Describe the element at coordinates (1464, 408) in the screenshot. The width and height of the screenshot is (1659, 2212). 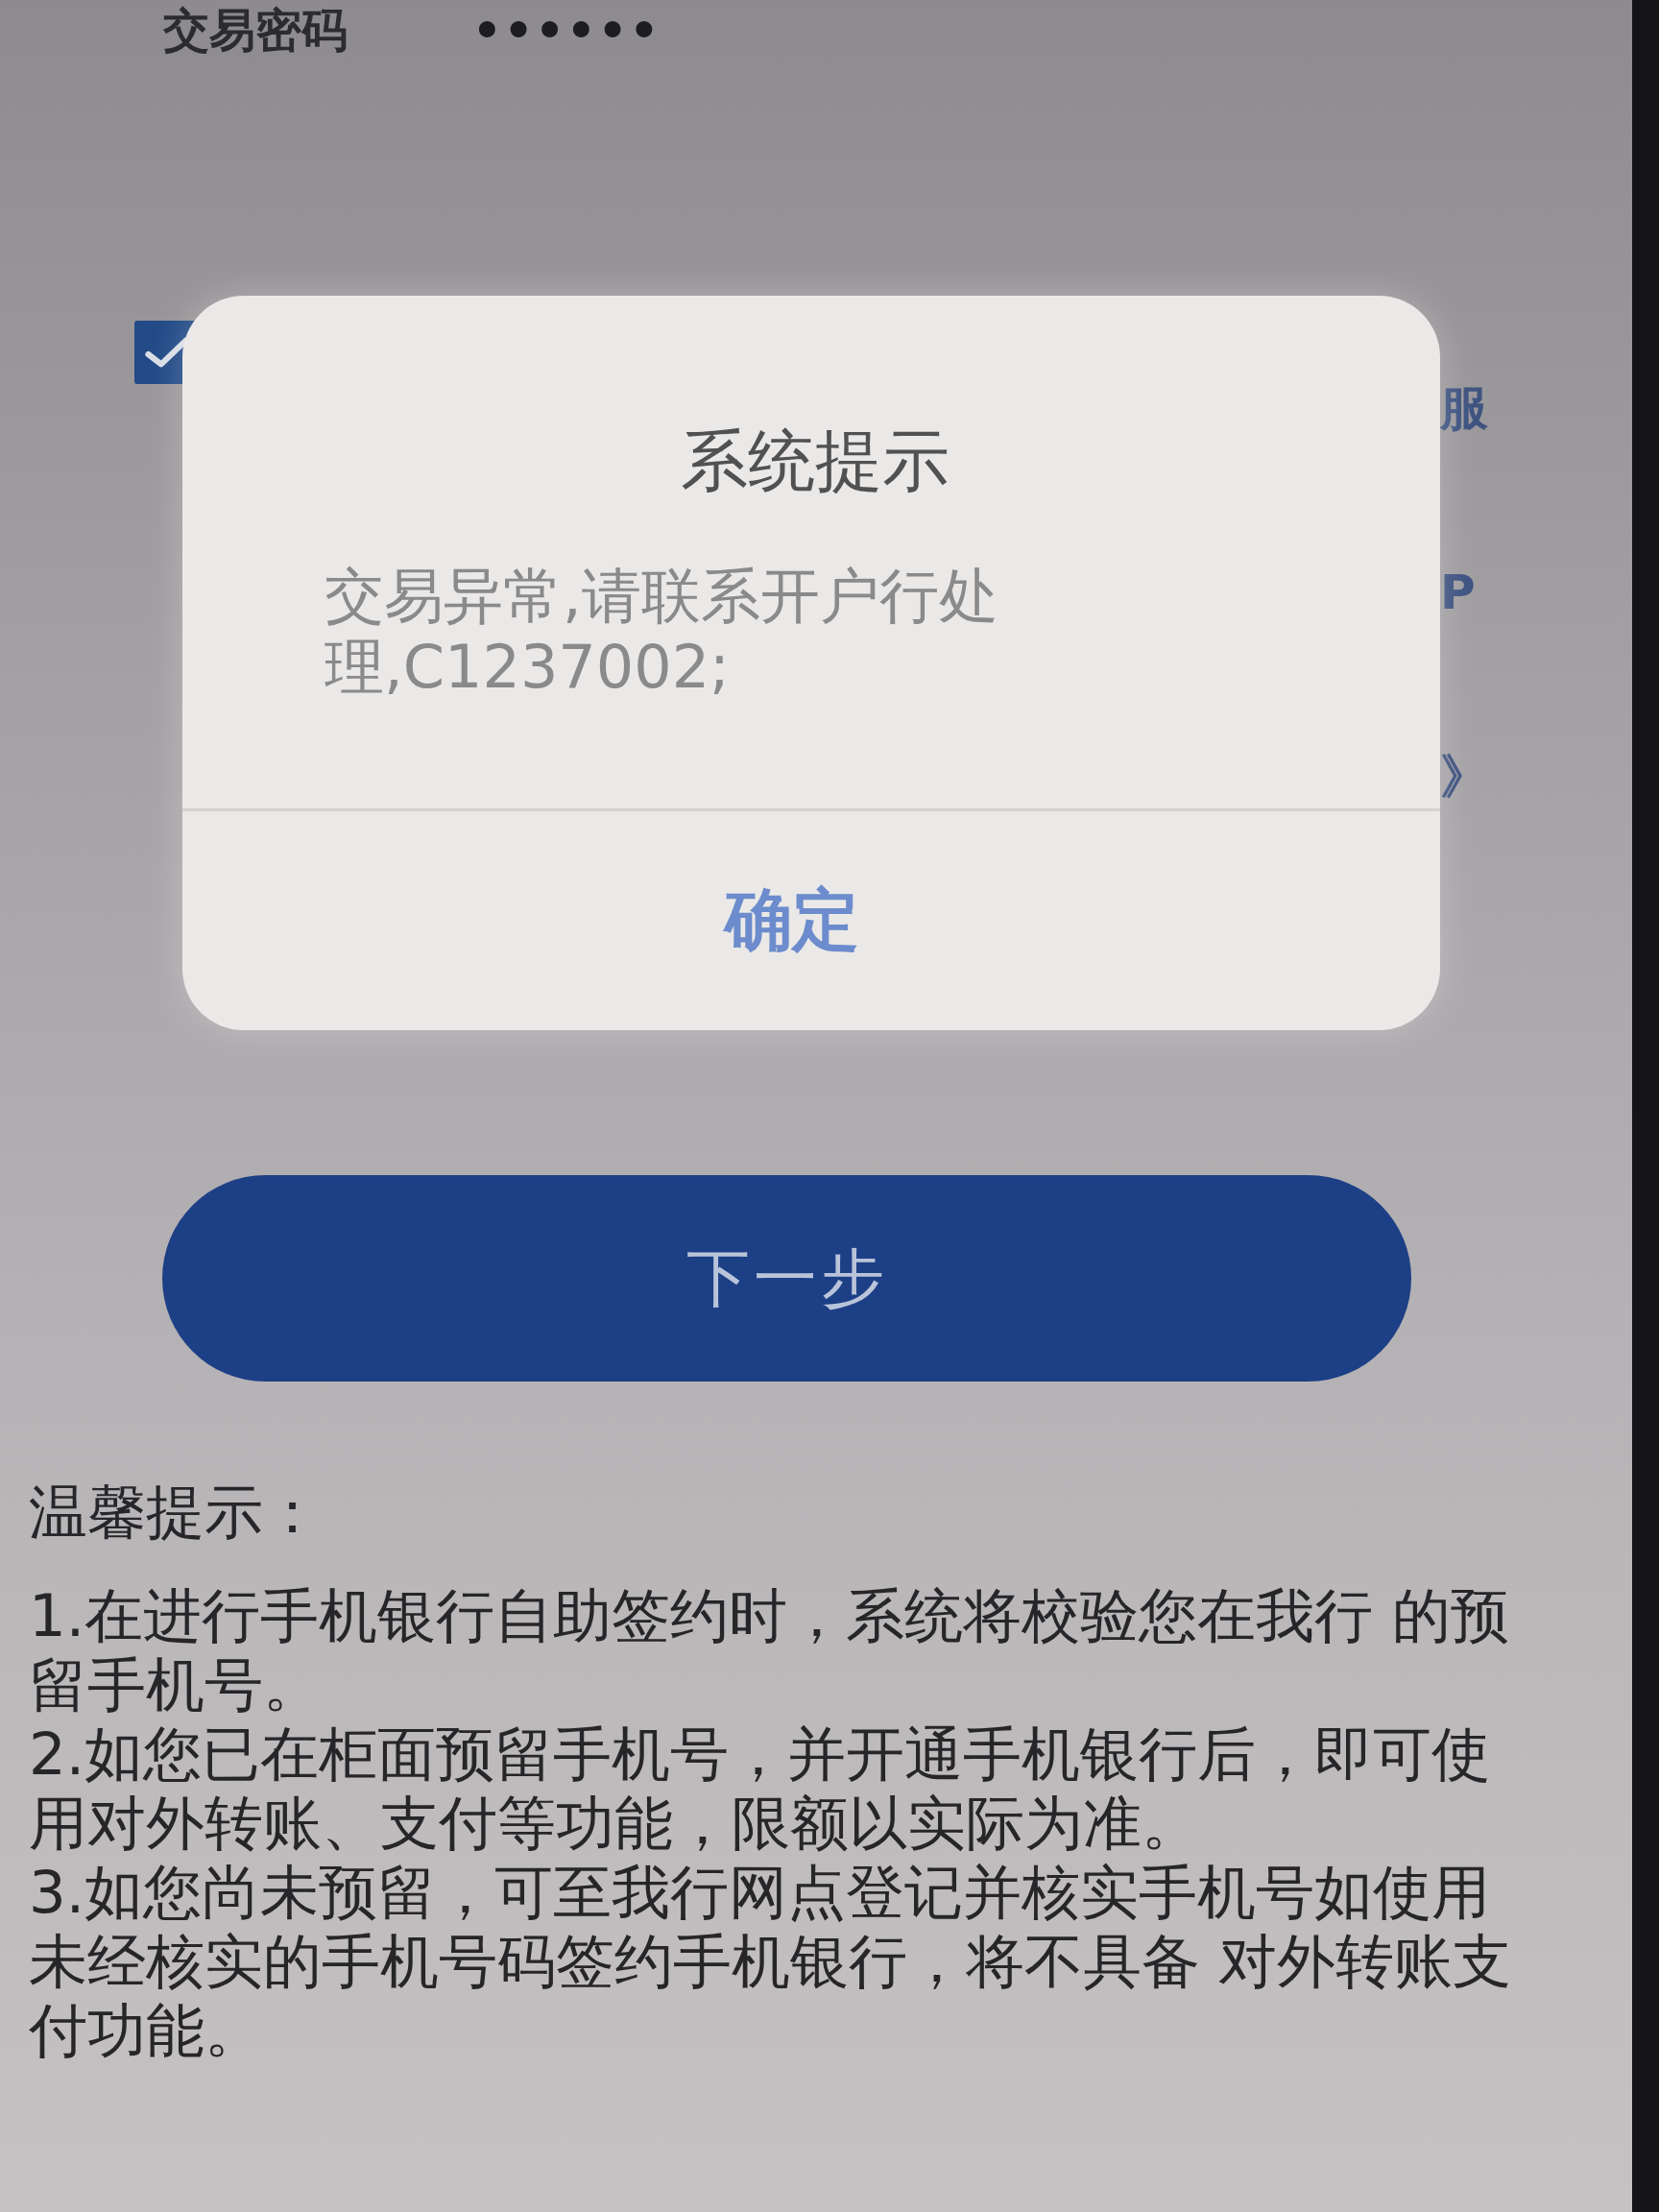
I see `agreement-text: 服` at that location.